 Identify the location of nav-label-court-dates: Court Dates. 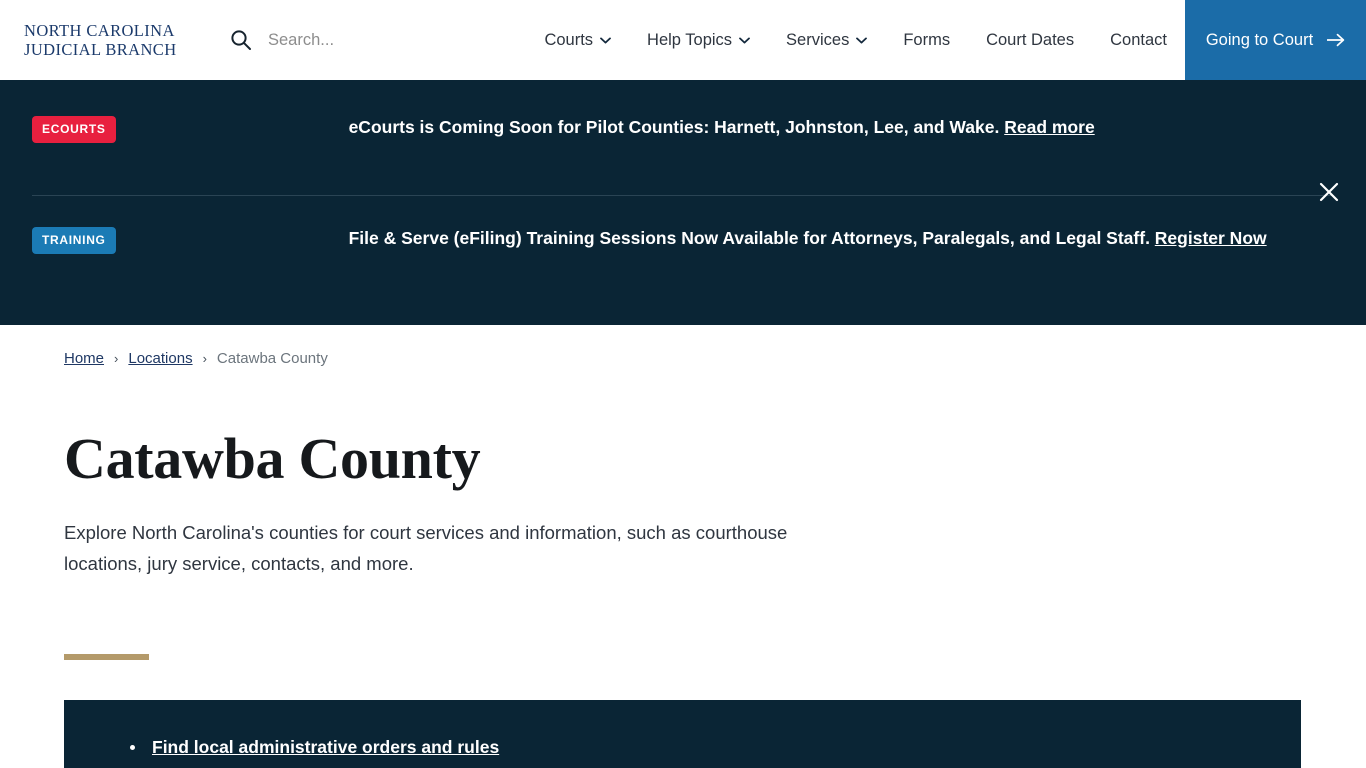
(1030, 39).